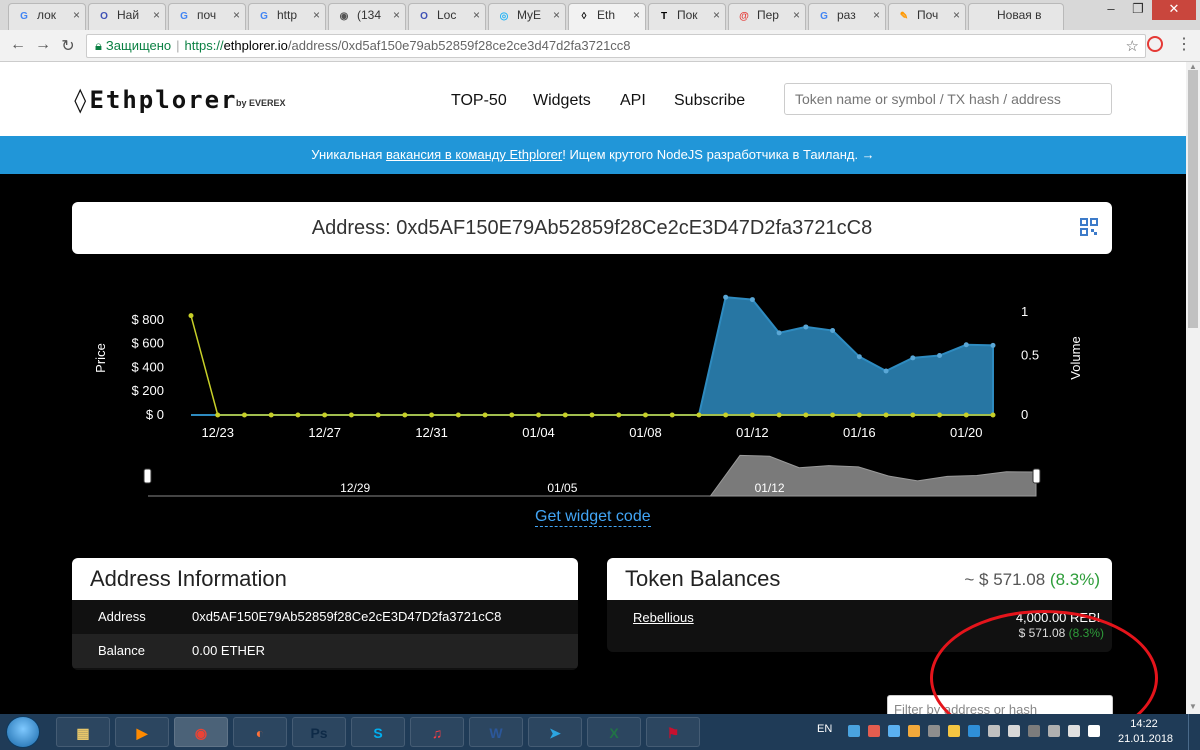 Image resolution: width=1200 pixels, height=750 pixels. What do you see at coordinates (1054, 731) in the screenshot?
I see `tray-display-icon` at bounding box center [1054, 731].